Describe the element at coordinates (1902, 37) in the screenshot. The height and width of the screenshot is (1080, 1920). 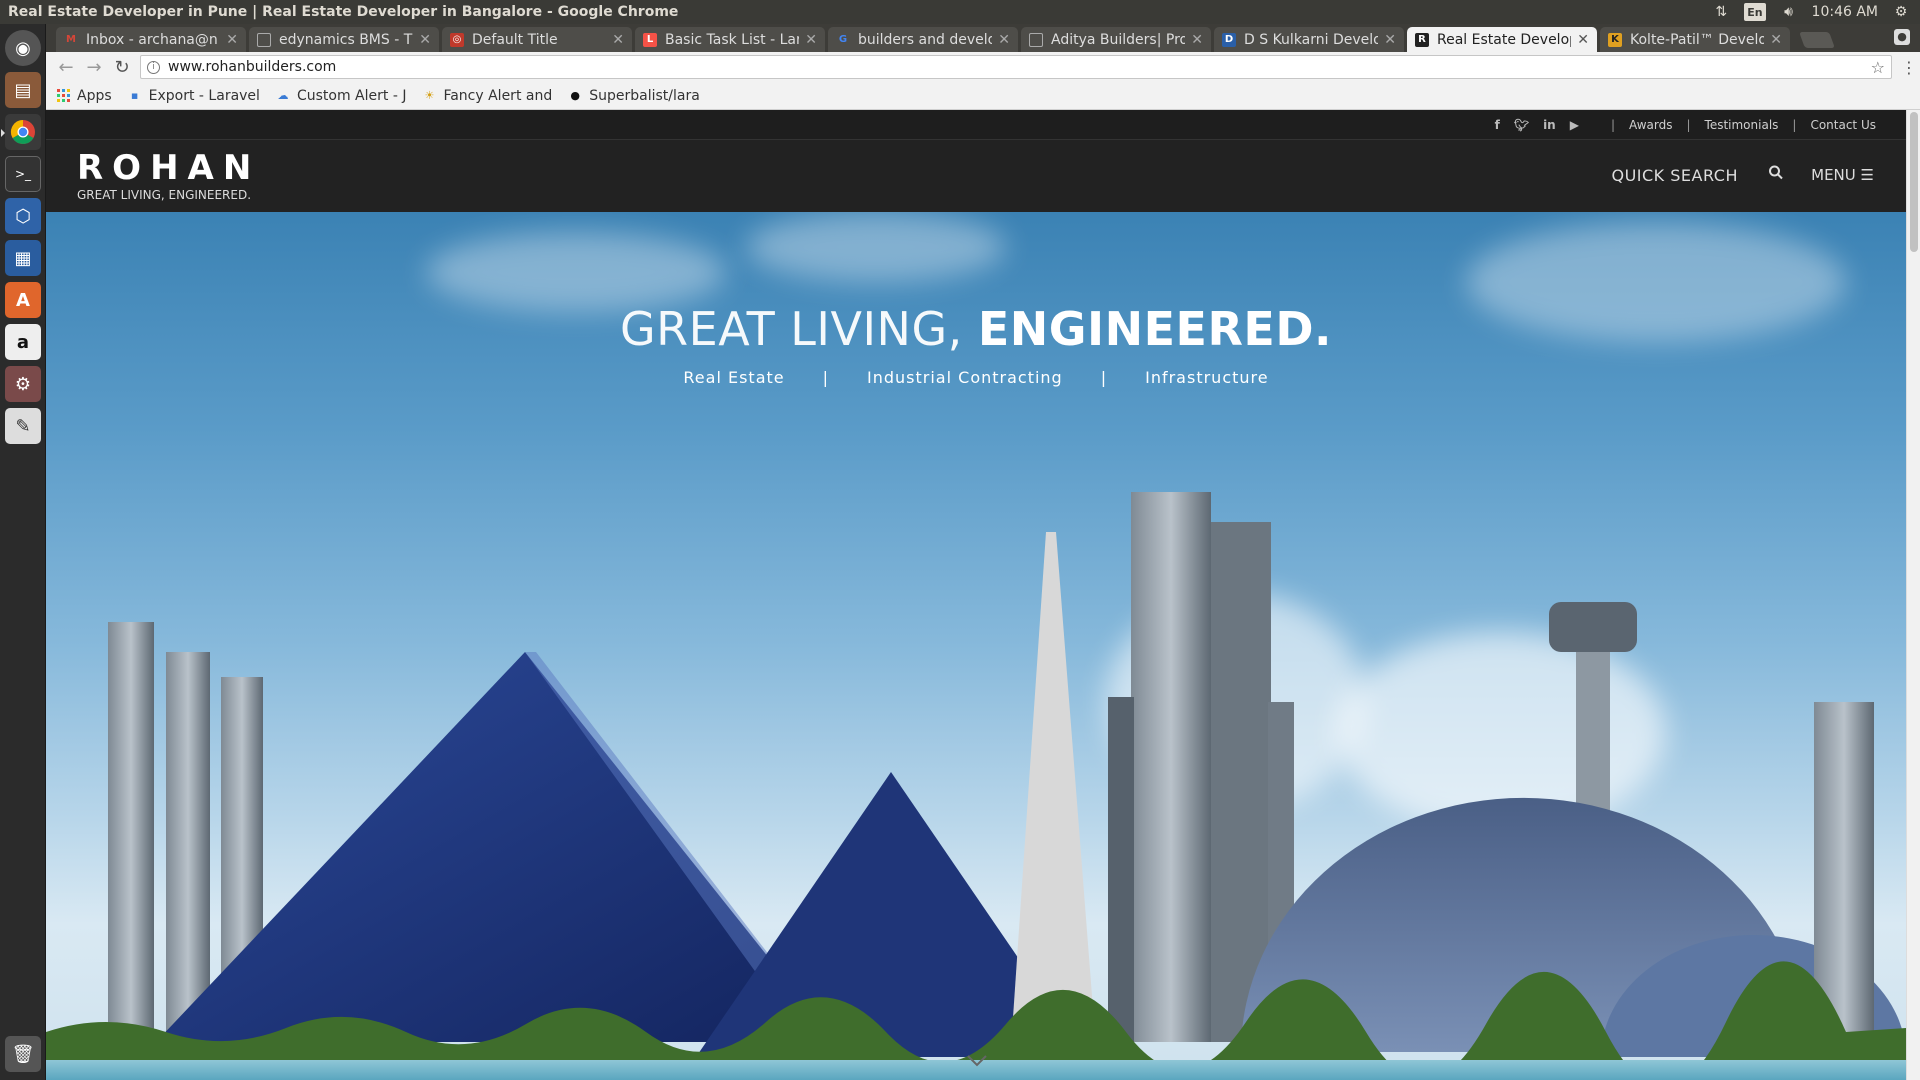
I see `profile-icon: ●` at that location.